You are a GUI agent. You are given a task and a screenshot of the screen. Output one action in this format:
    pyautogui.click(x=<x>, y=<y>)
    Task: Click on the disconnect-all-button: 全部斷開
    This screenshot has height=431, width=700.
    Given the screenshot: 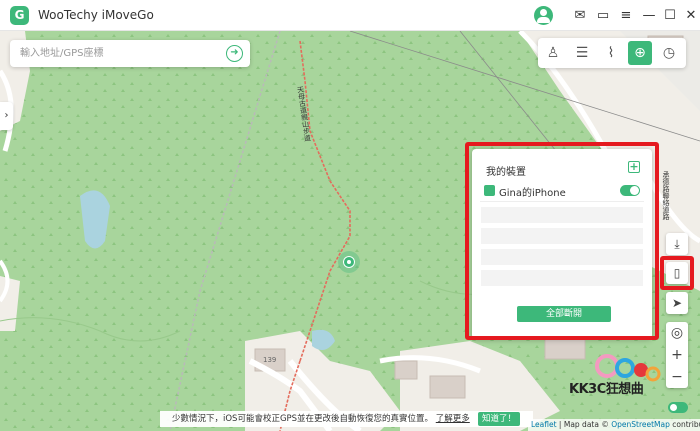 What is the action you would take?
    pyautogui.click(x=564, y=314)
    